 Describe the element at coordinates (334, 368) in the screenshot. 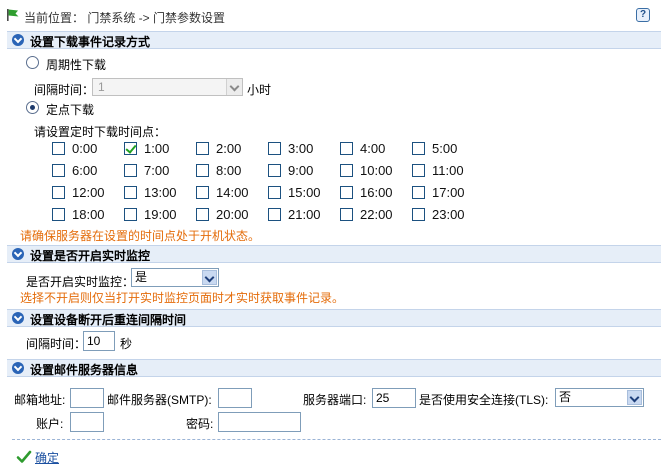

I see `section-header-mail: 设置邮件服务器信息` at that location.